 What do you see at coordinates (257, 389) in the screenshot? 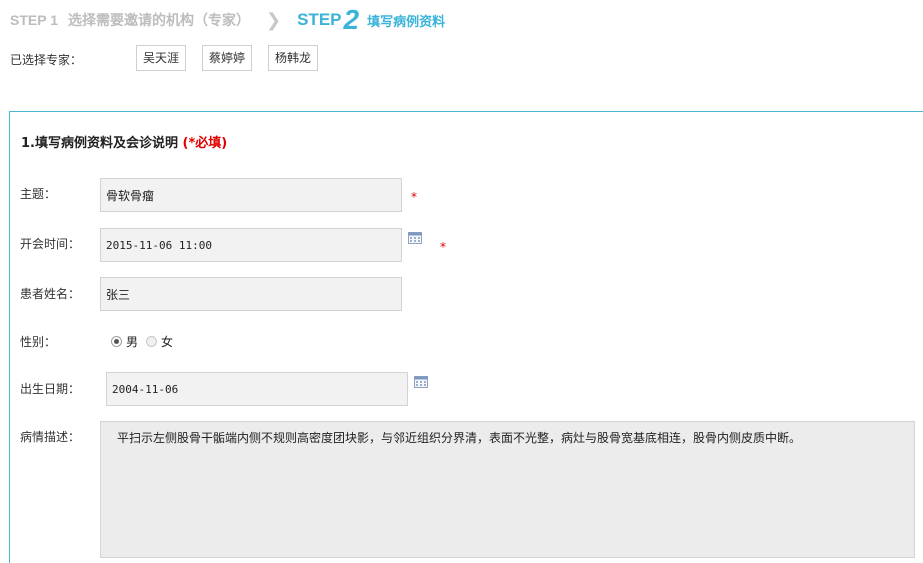
I see `birth-date-input: 2004-11-06` at bounding box center [257, 389].